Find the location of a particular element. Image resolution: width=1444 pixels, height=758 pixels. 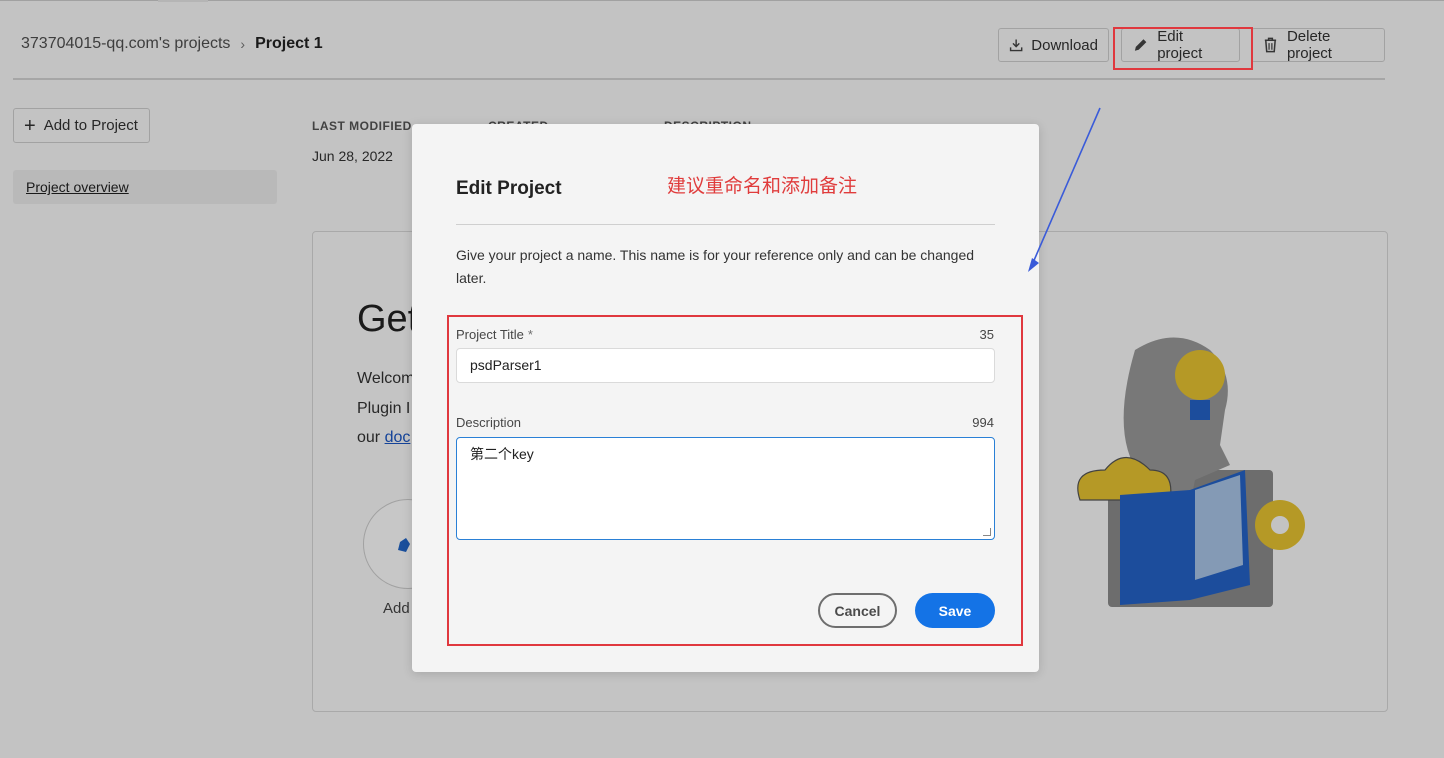

dialog-divider is located at coordinates (725, 224).